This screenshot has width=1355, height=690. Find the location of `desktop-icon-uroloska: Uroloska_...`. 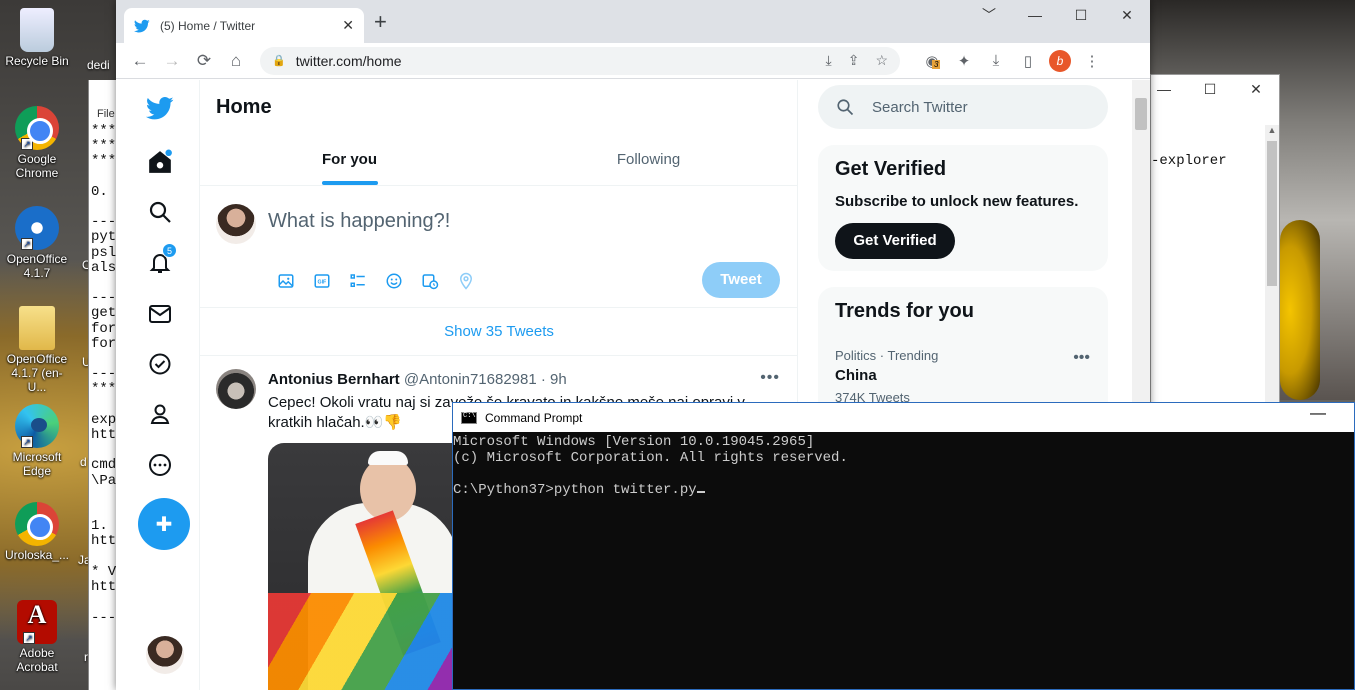

desktop-icon-uroloska: Uroloska_... is located at coordinates (37, 532).